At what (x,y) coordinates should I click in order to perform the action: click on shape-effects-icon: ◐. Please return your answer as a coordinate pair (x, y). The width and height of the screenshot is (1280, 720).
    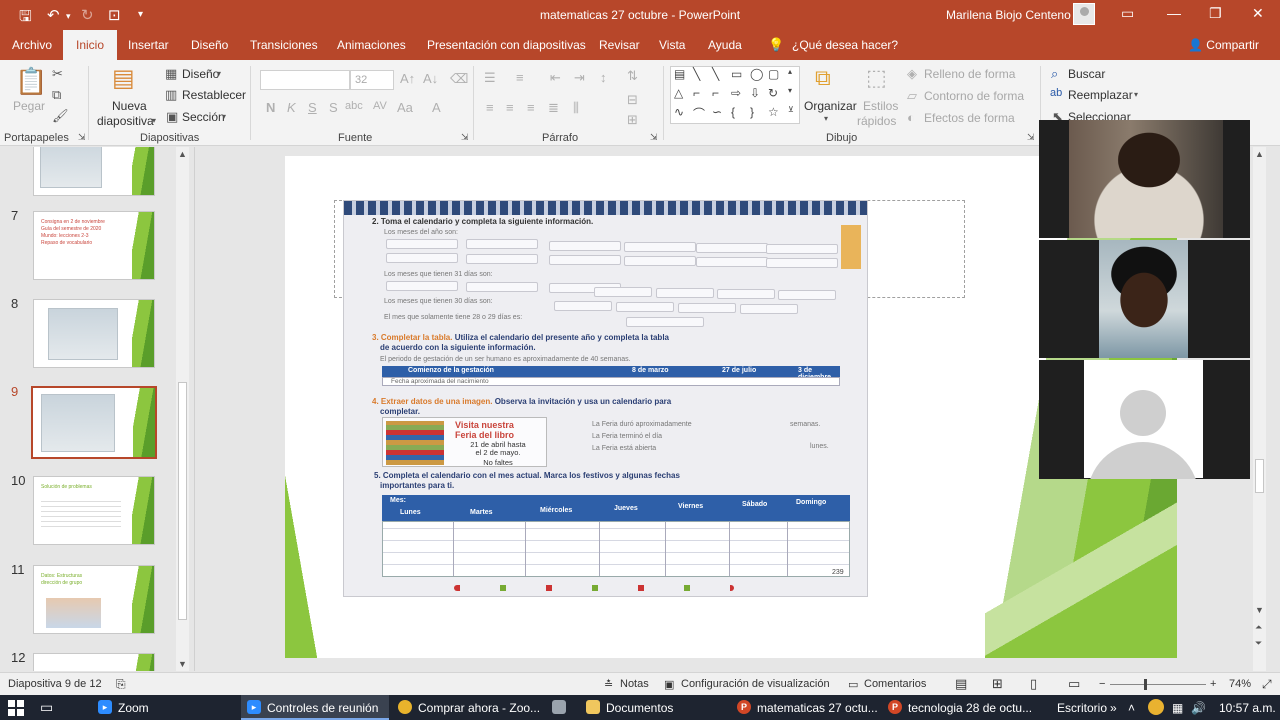
    Looking at the image, I should click on (911, 117).